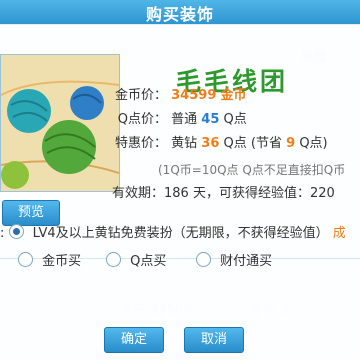 The image size is (360, 360). What do you see at coordinates (180, 233) in the screenshot?
I see `option-free-label: LV4及以上黄钻免费装扮（无期限，不获得经验值）` at bounding box center [180, 233].